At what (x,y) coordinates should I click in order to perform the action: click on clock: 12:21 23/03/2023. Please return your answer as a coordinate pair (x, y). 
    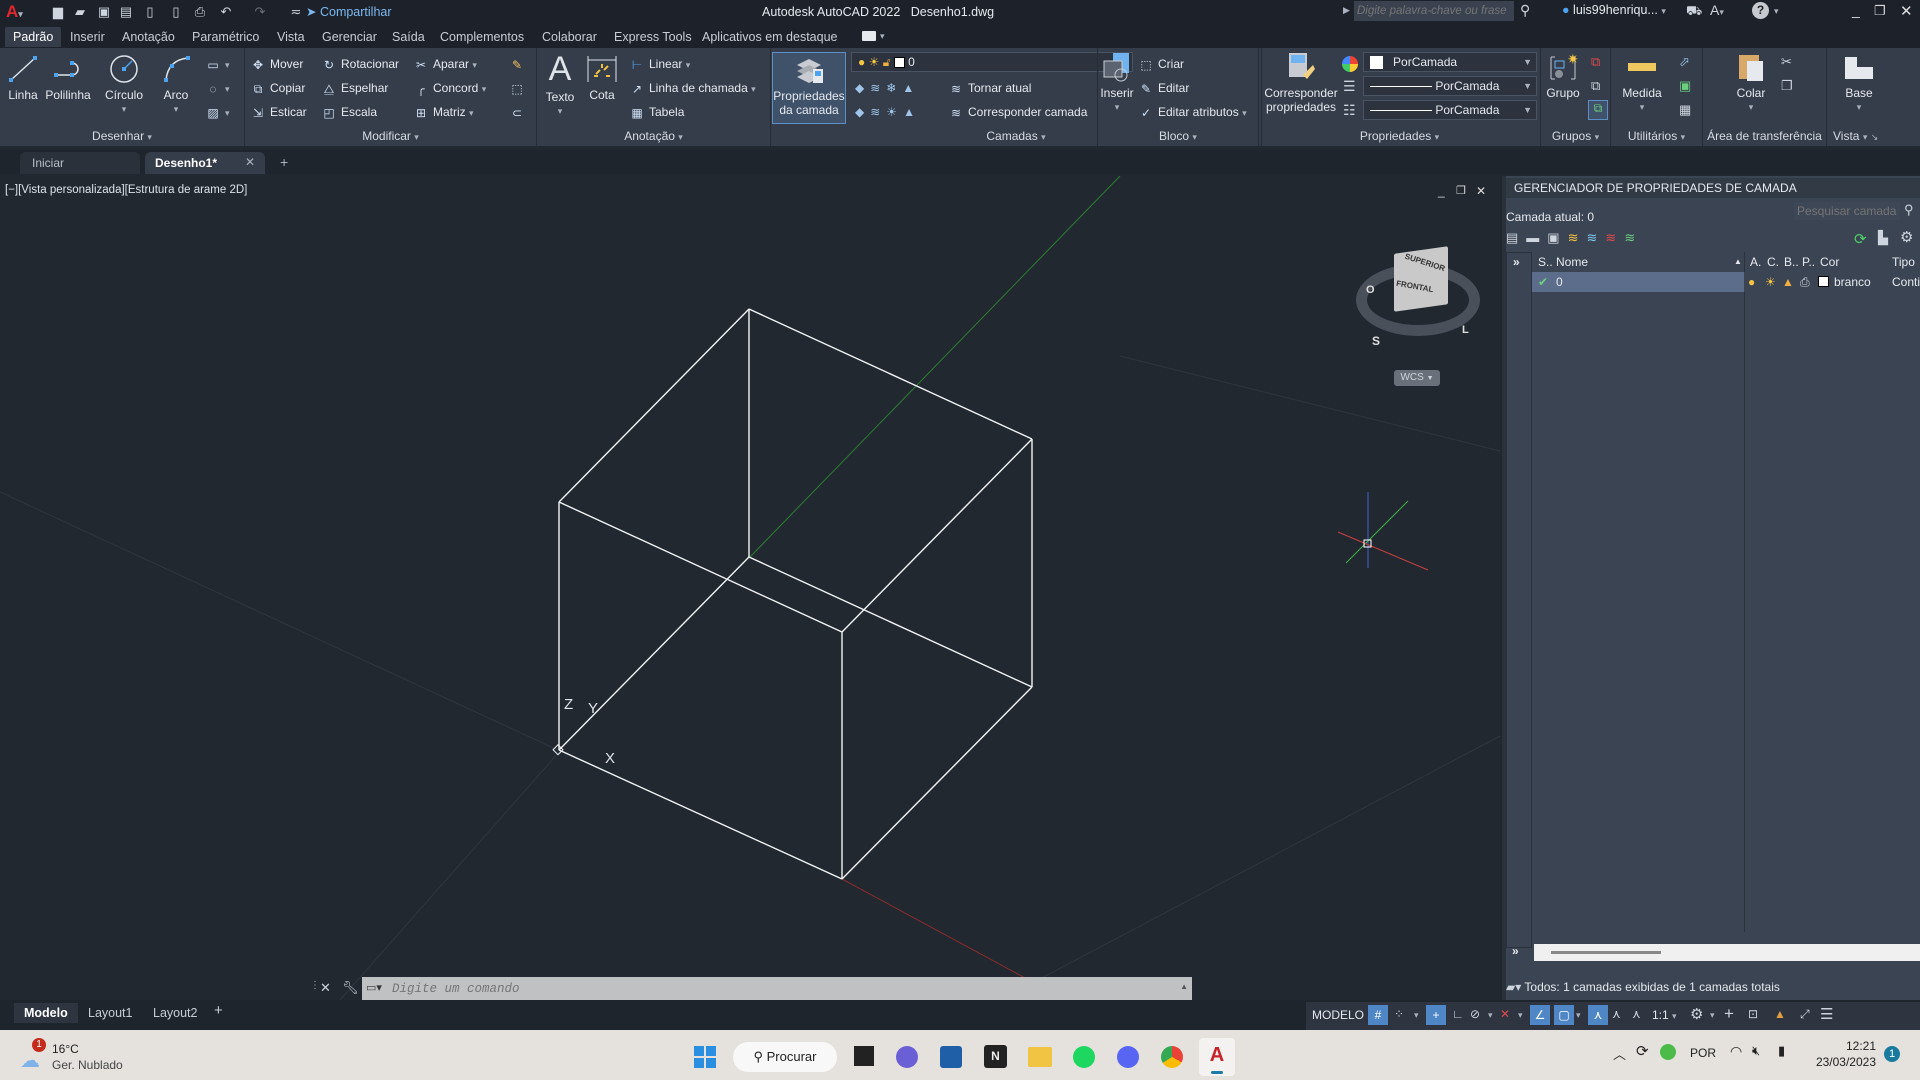
    Looking at the image, I should click on (1841, 1054).